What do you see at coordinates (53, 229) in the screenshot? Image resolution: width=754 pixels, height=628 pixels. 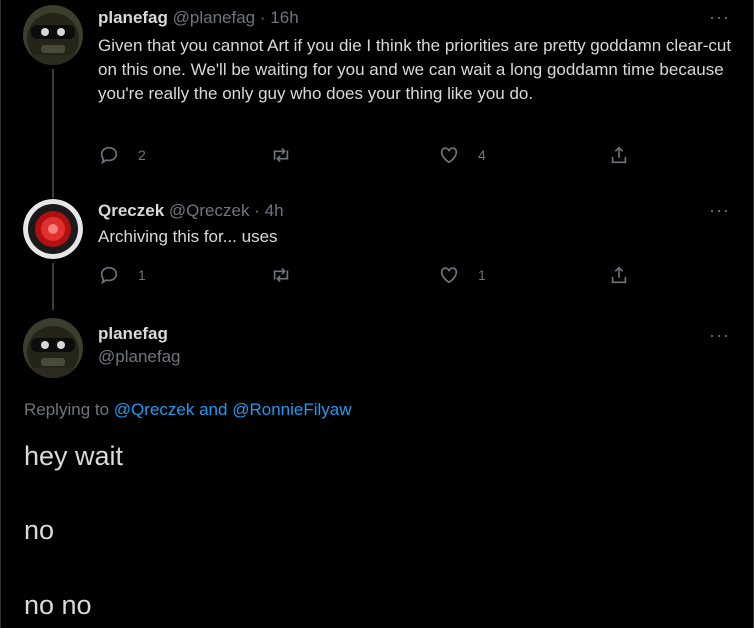 I see `avatar-qreczek` at bounding box center [53, 229].